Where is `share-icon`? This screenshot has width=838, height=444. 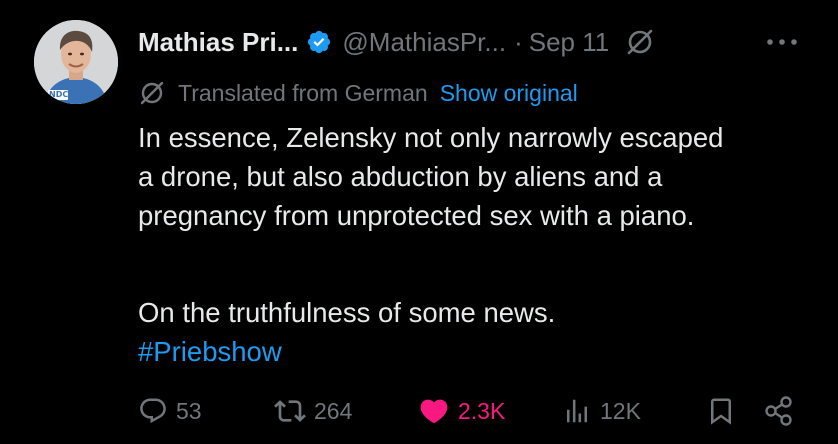
share-icon is located at coordinates (778, 411).